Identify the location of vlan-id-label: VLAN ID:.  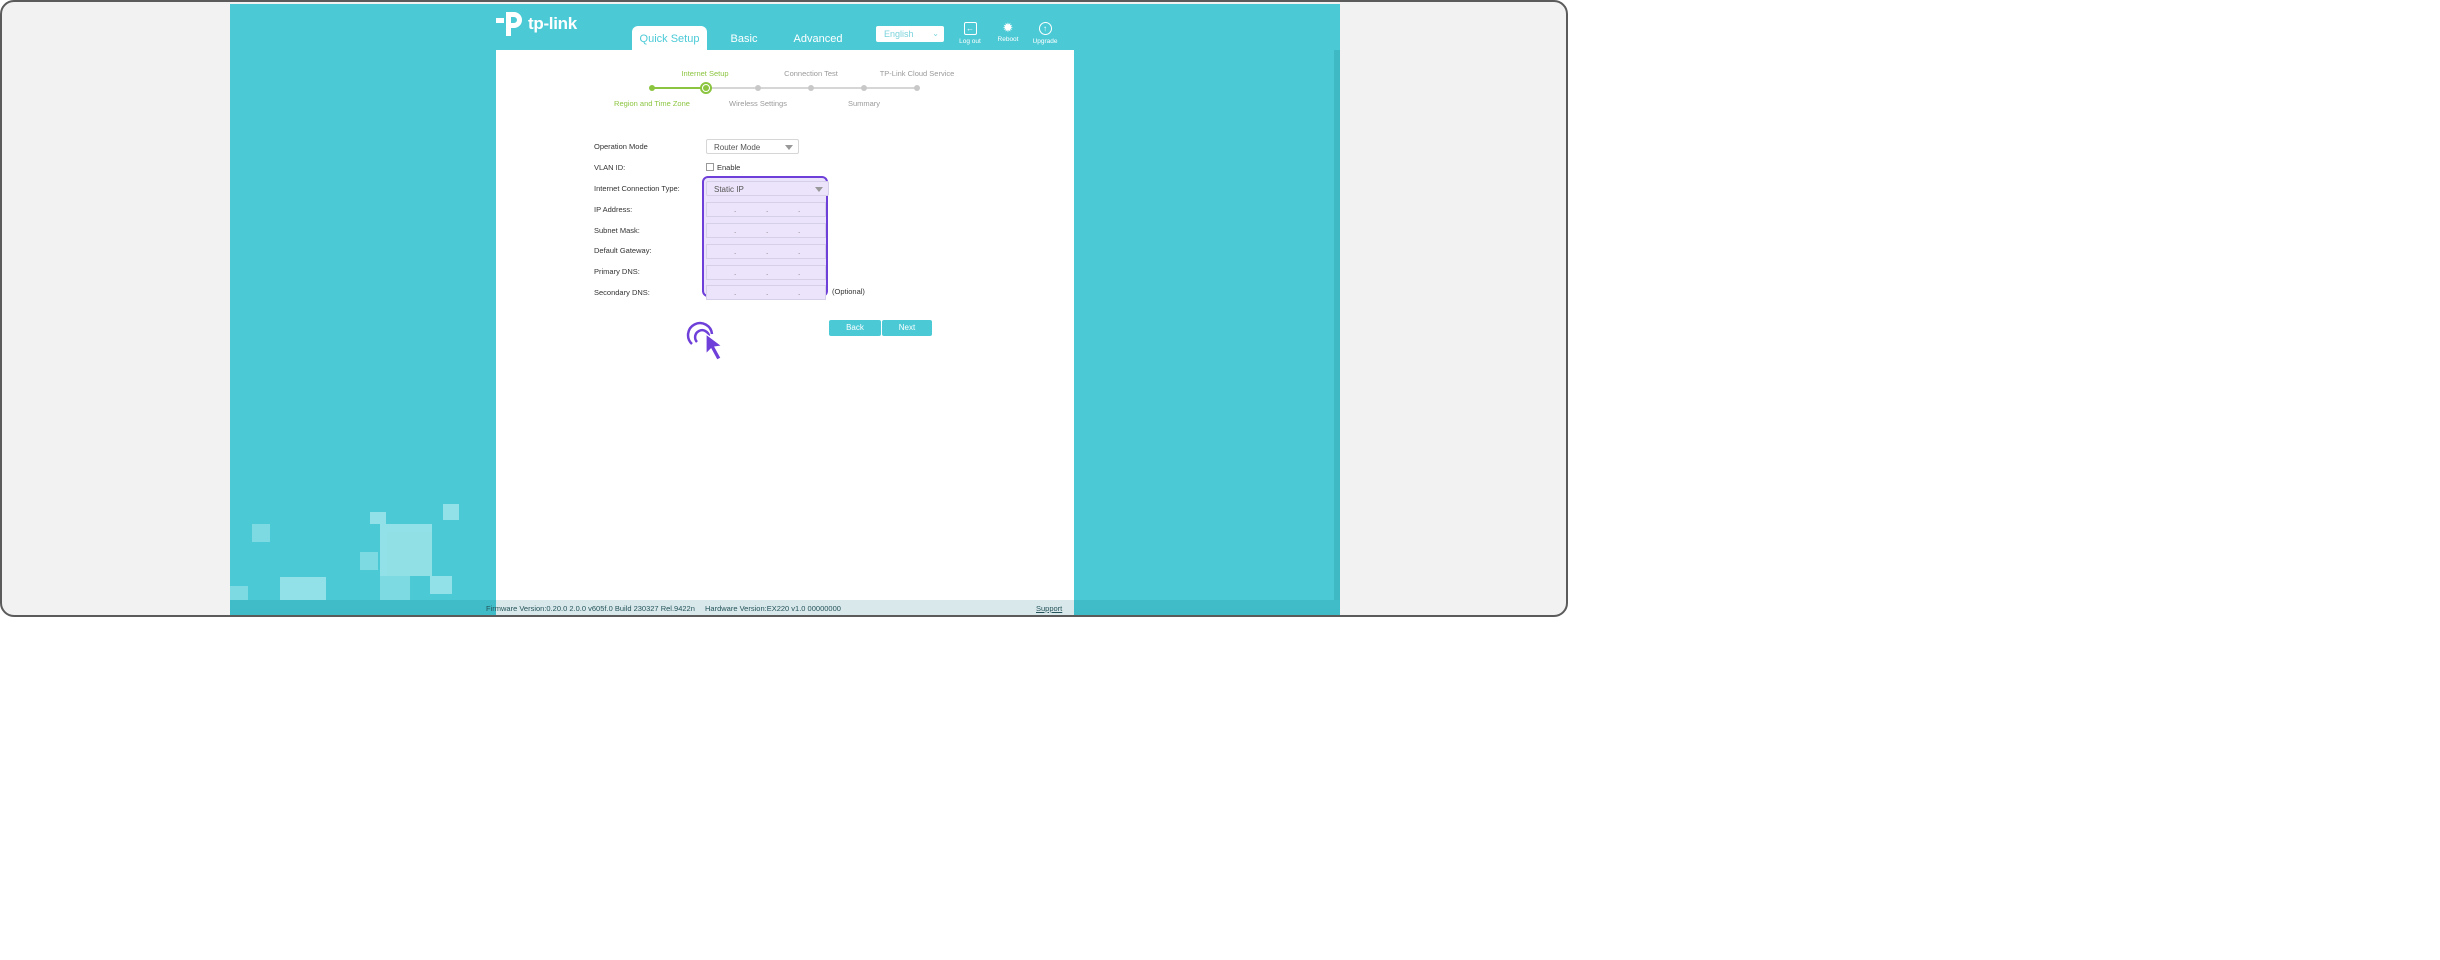
(610, 167).